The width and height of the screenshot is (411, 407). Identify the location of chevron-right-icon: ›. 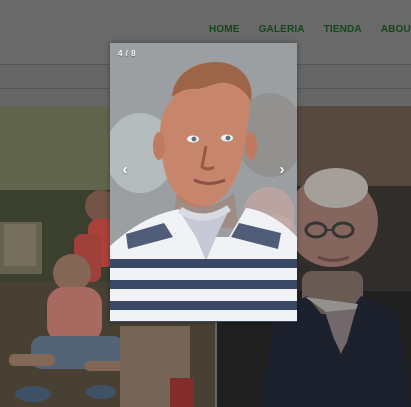
(282, 170).